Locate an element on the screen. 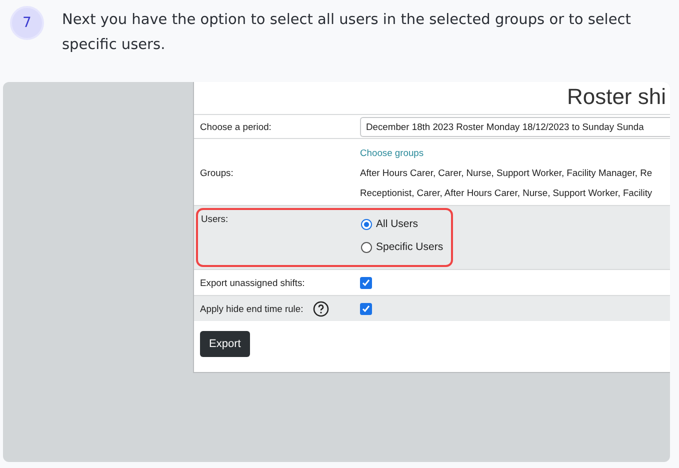 Image resolution: width=679 pixels, height=468 pixels. radio-option: All Users is located at coordinates (389, 224).